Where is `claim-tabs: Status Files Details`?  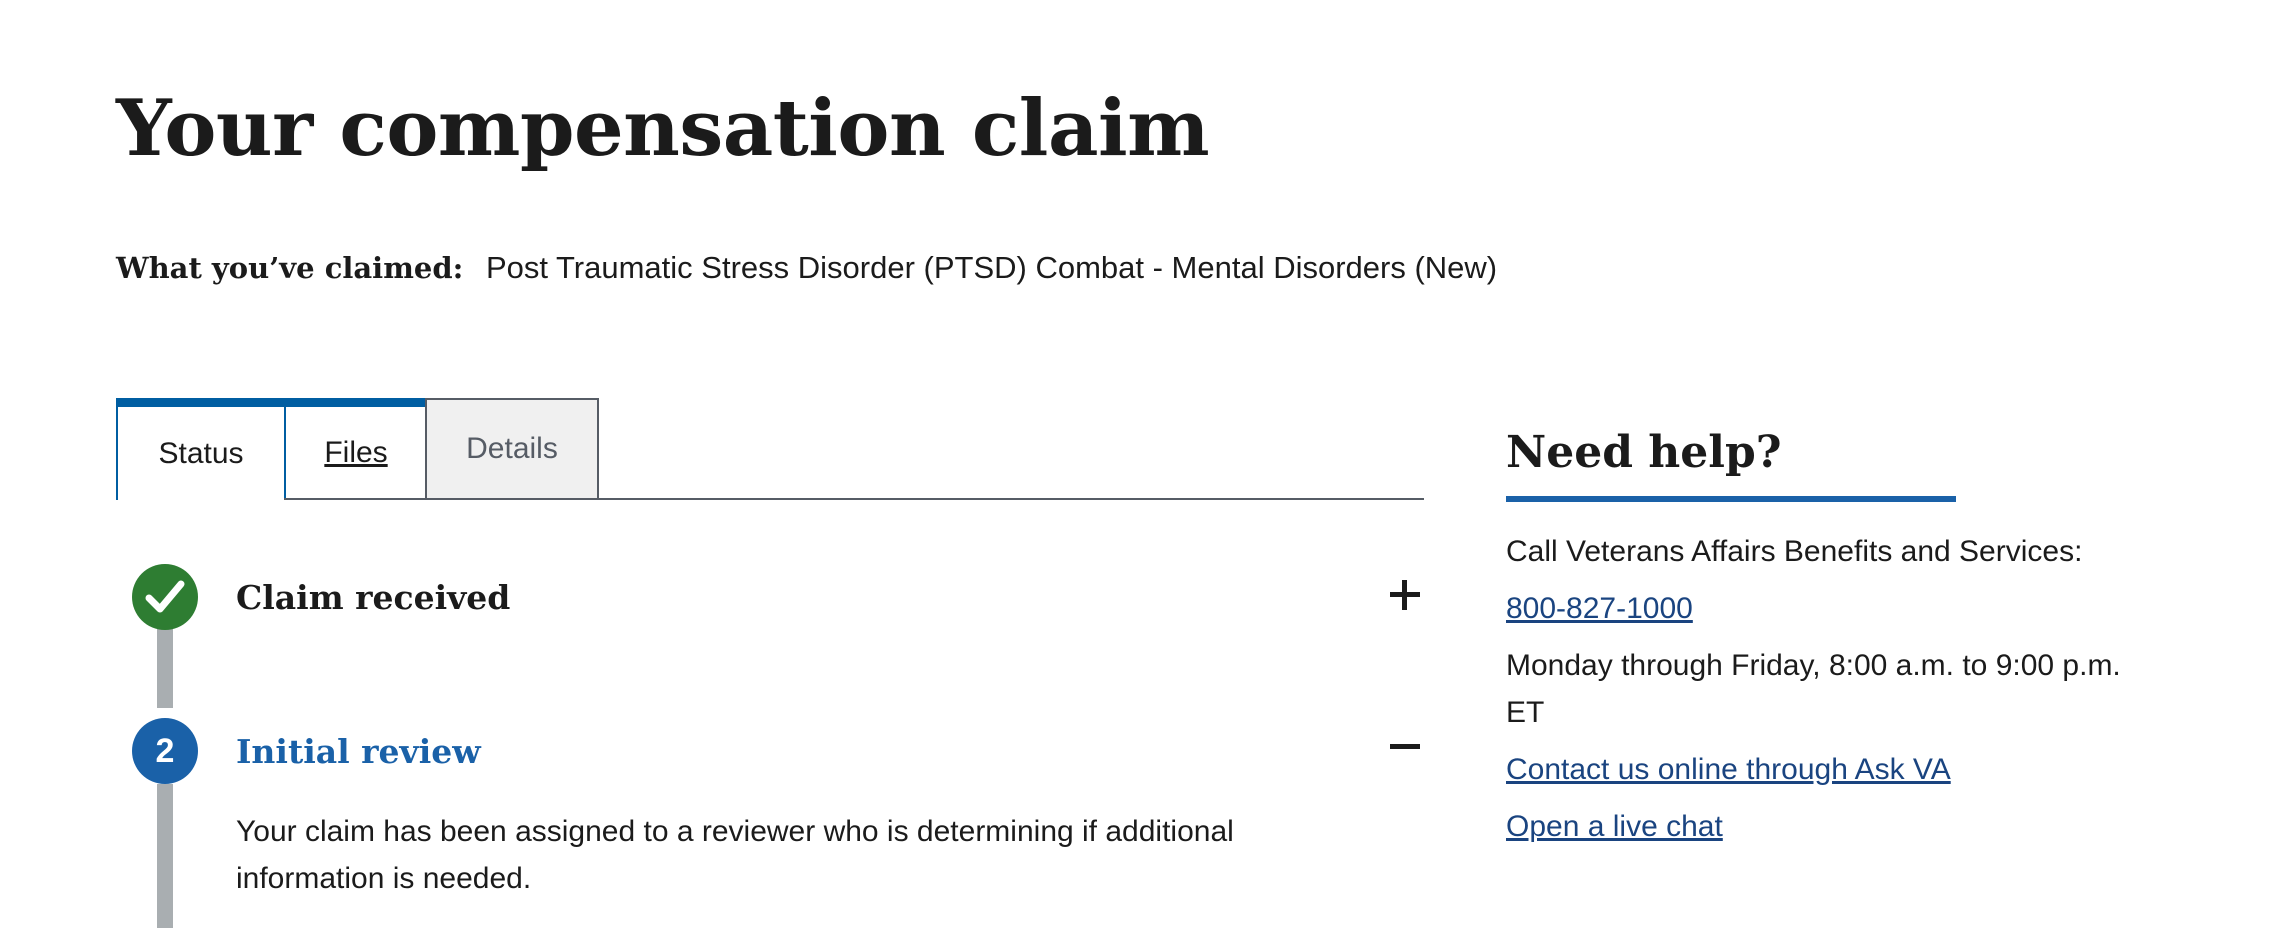 claim-tabs: Status Files Details is located at coordinates (770, 449).